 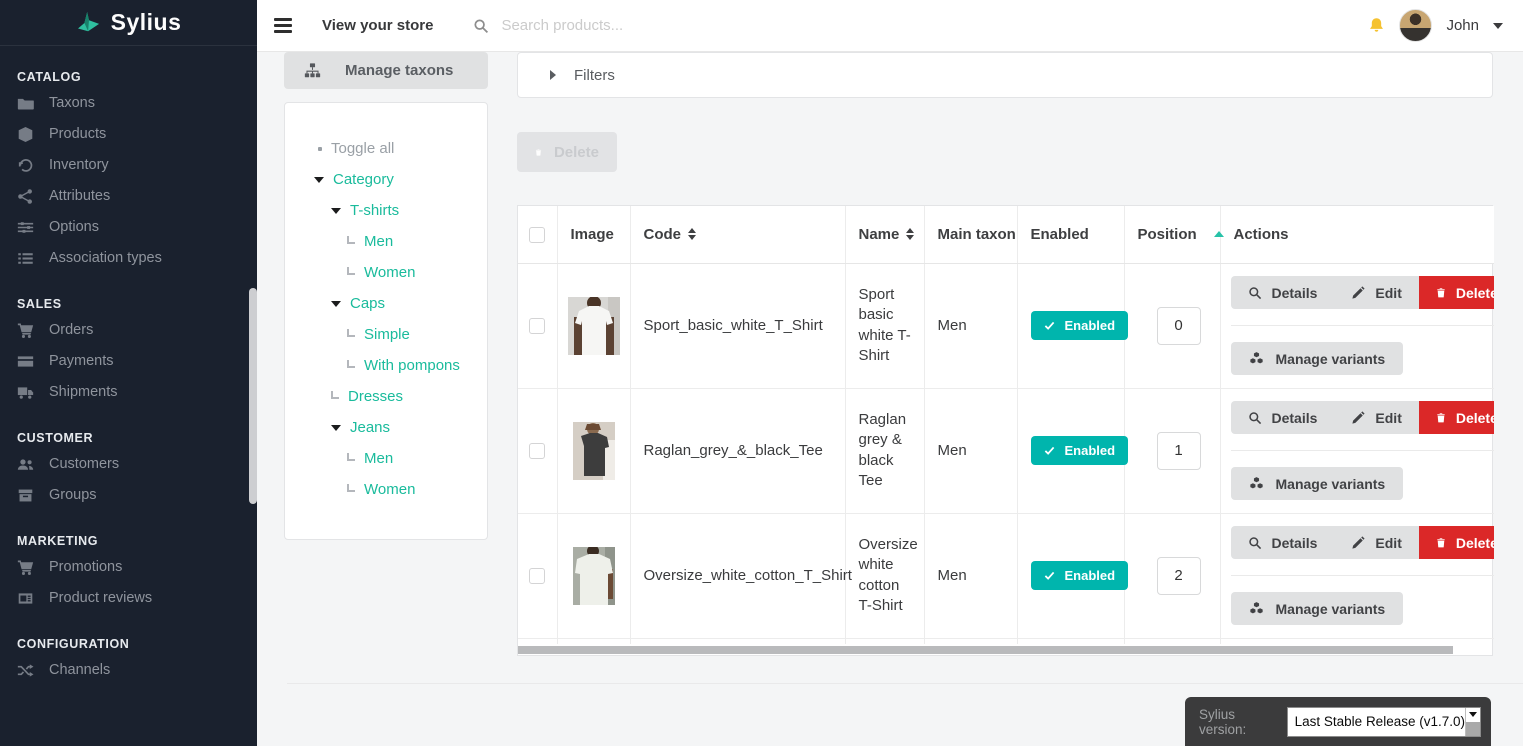 I want to click on bell-icon, so click(x=1376, y=25).